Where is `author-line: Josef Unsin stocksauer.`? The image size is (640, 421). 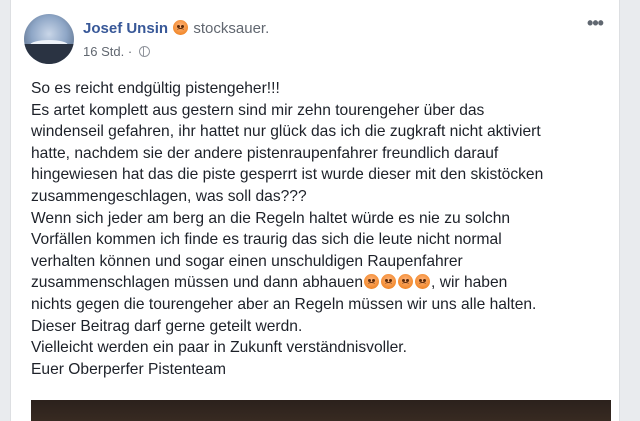
author-line: Josef Unsin stocksauer. is located at coordinates (176, 29).